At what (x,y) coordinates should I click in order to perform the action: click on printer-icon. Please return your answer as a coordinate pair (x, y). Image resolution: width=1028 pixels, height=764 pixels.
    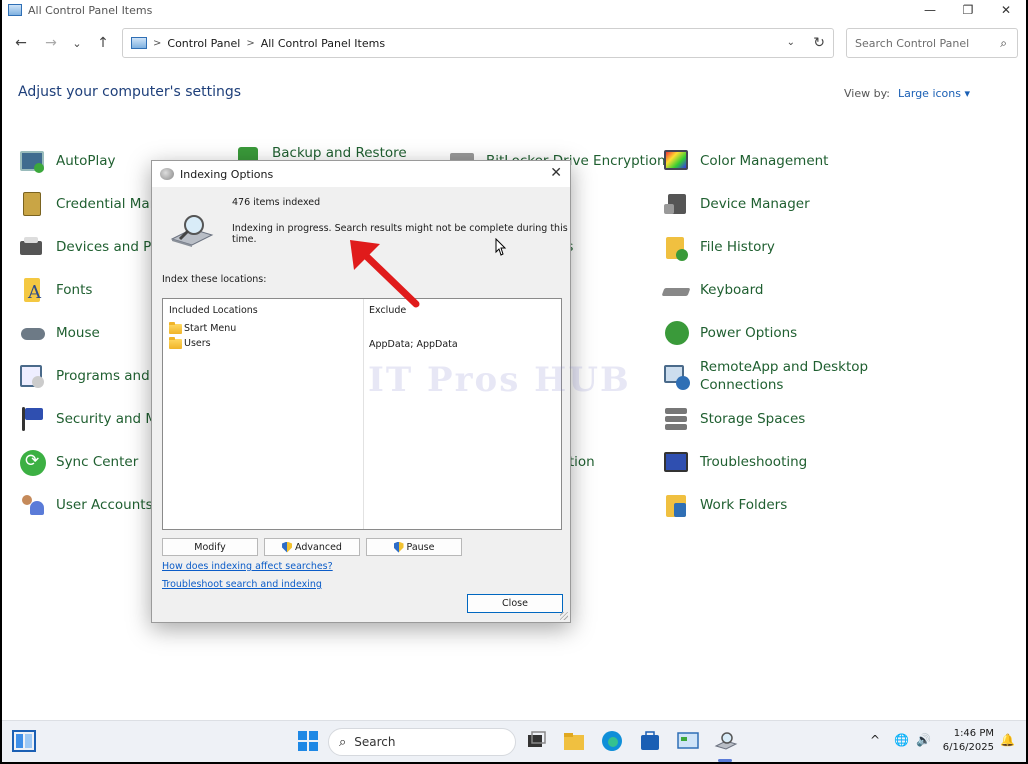
    Looking at the image, I should click on (32, 247).